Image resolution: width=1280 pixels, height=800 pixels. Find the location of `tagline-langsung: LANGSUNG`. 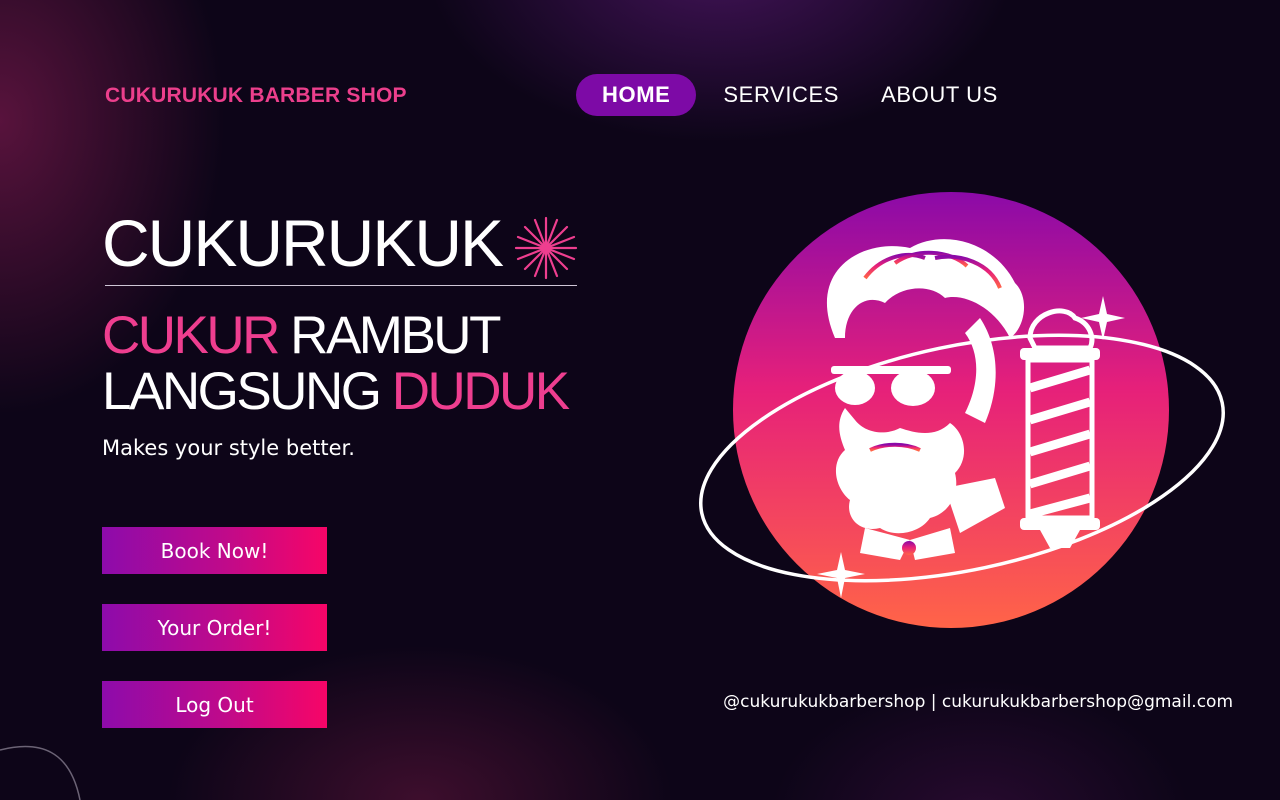

tagline-langsung: LANGSUNG is located at coordinates (247, 391).